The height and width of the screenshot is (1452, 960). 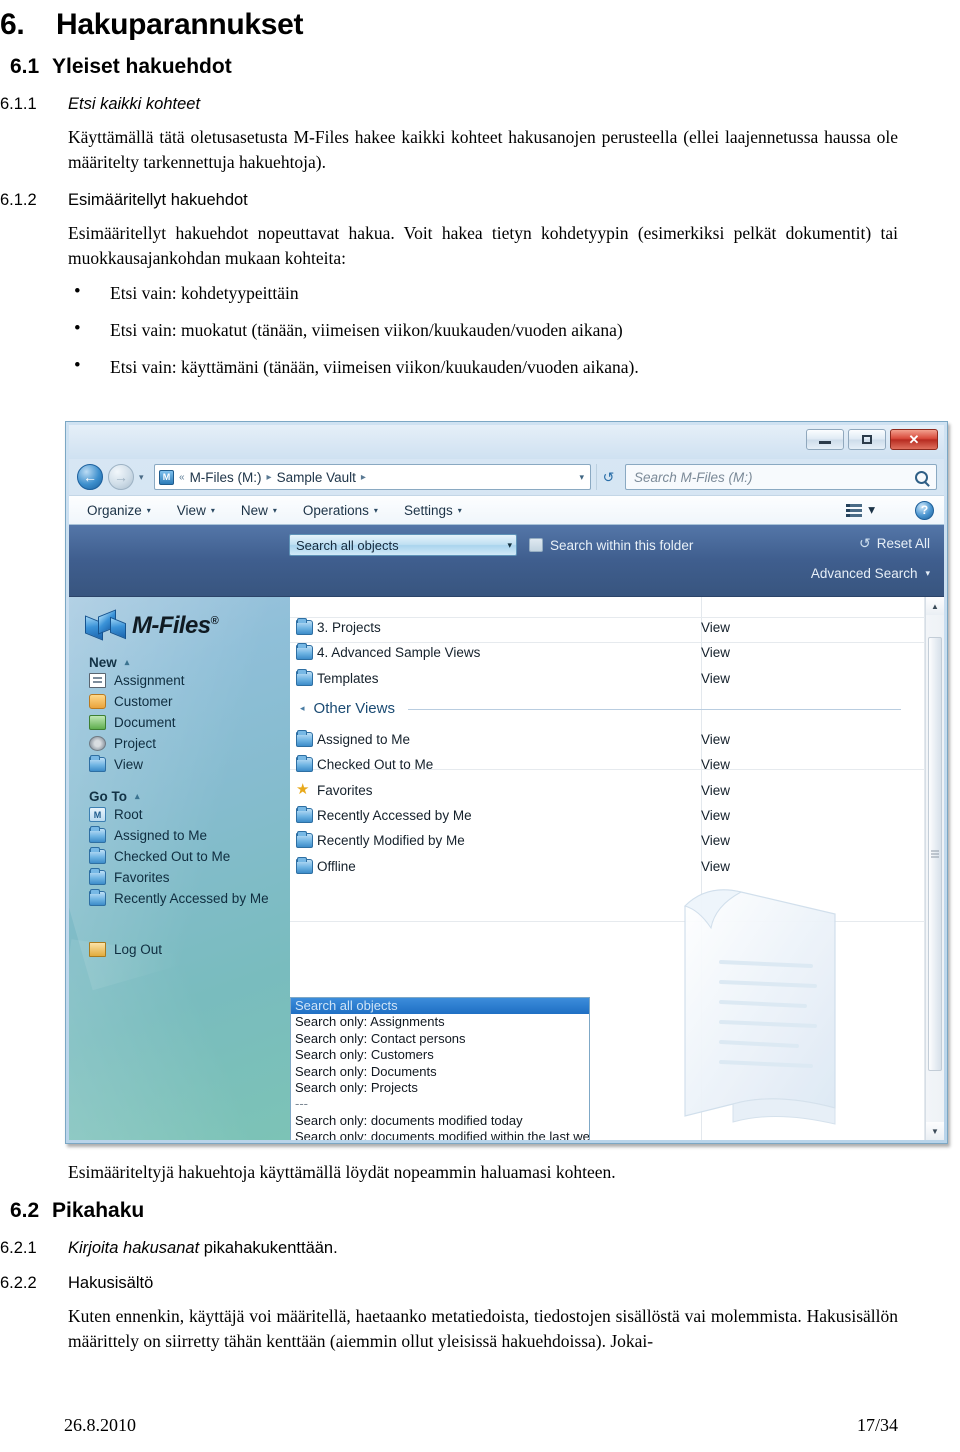 I want to click on scrollbar-thumb, so click(x=935, y=854).